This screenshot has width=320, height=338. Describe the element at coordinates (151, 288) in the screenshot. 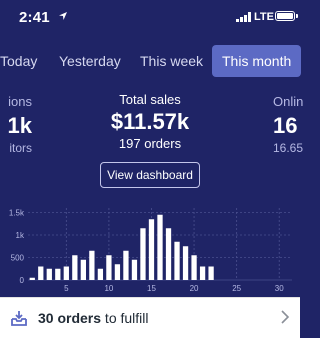

I see `x-tick-label: 15` at that location.